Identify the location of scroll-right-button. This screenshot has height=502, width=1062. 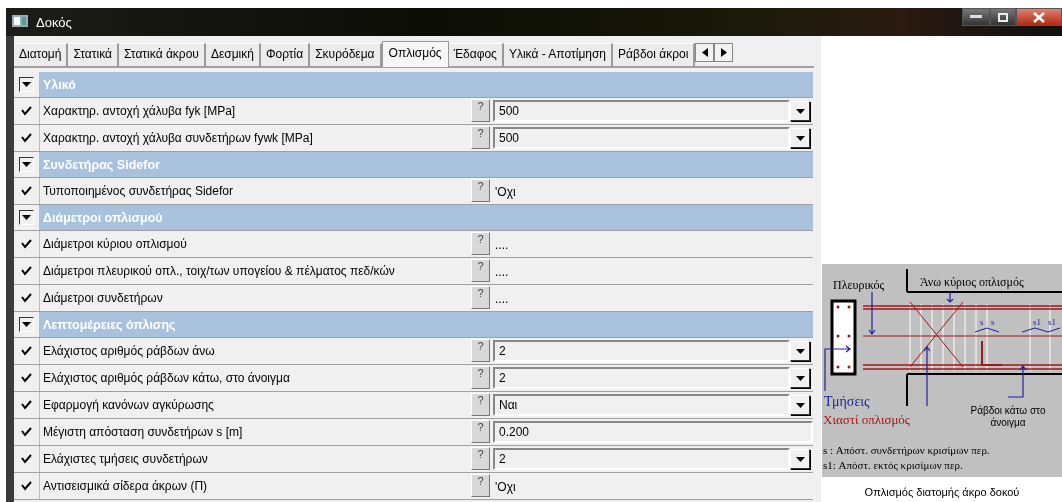
(724, 52).